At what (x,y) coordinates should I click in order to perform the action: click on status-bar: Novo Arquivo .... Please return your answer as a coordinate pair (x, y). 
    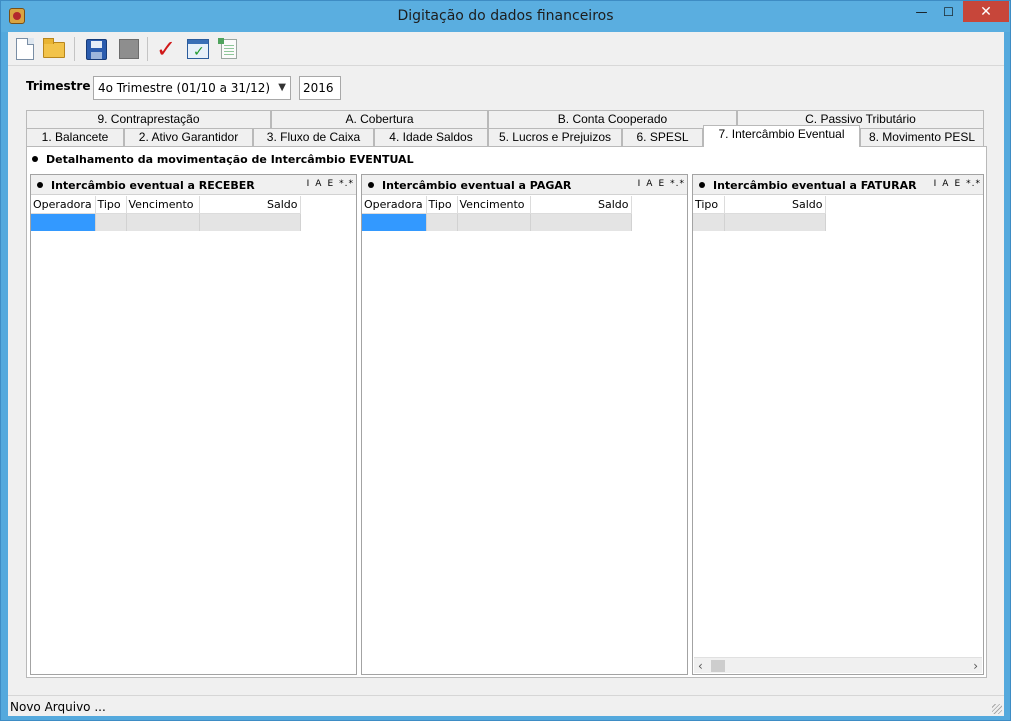
    Looking at the image, I should click on (506, 705).